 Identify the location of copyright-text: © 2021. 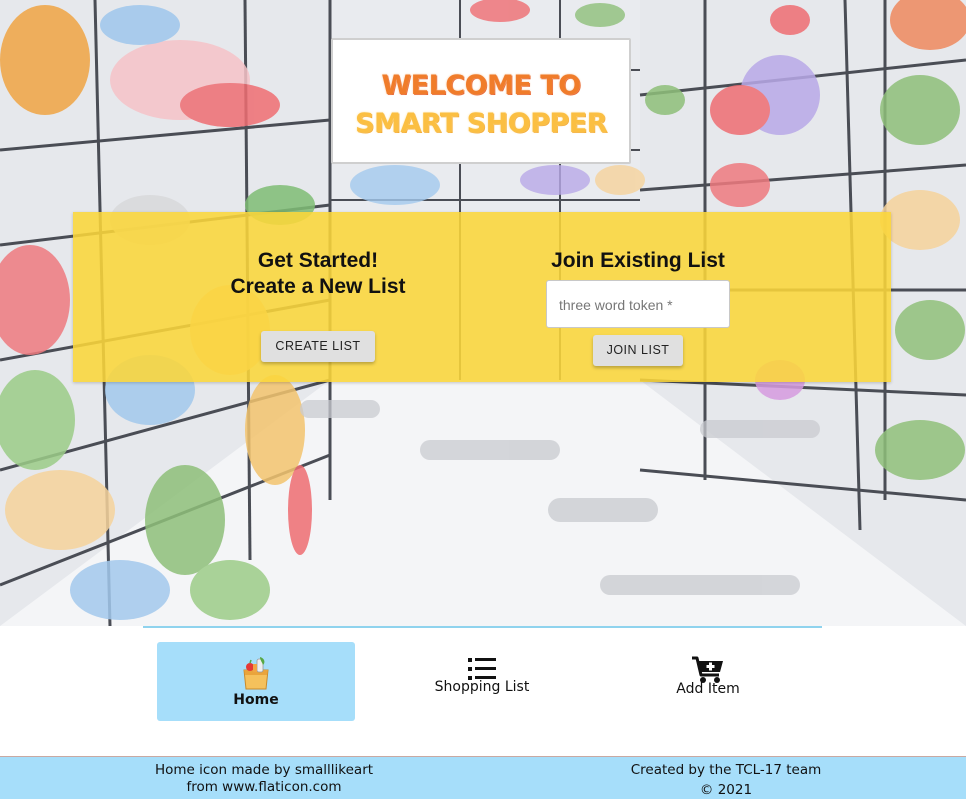
(726, 790).